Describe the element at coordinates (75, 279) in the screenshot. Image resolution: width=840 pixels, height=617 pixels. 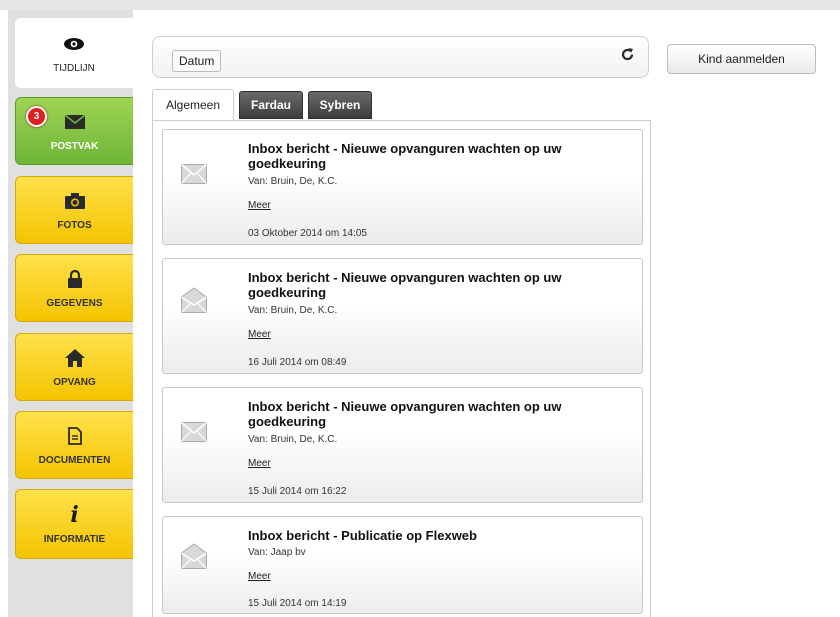
I see `lock-icon` at that location.